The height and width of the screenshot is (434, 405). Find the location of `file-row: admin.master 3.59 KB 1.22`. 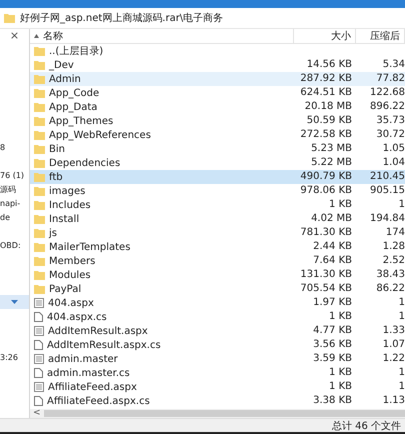

file-row: admin.master 3.59 KB 1.22 is located at coordinates (217, 359).